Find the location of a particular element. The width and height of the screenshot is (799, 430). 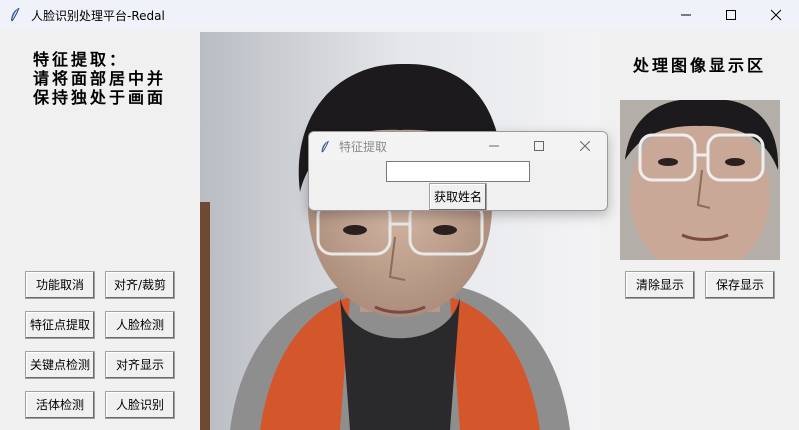

window-titlebar: 人脸识别处理平台-Redal is located at coordinates (399, 15).